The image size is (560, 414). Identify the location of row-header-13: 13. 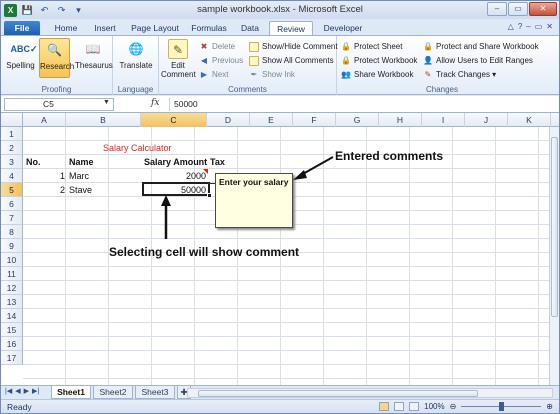
(12, 302).